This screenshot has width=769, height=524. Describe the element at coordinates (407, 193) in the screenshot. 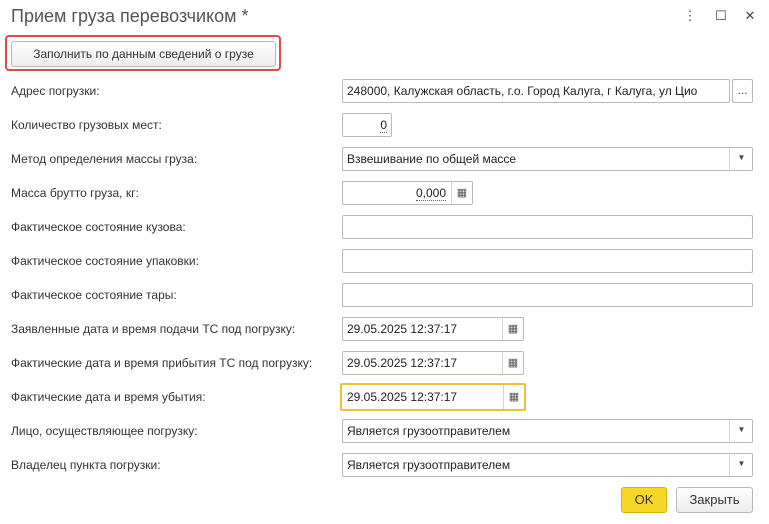

I see `gross-mass-field: 0,000 ▦` at that location.